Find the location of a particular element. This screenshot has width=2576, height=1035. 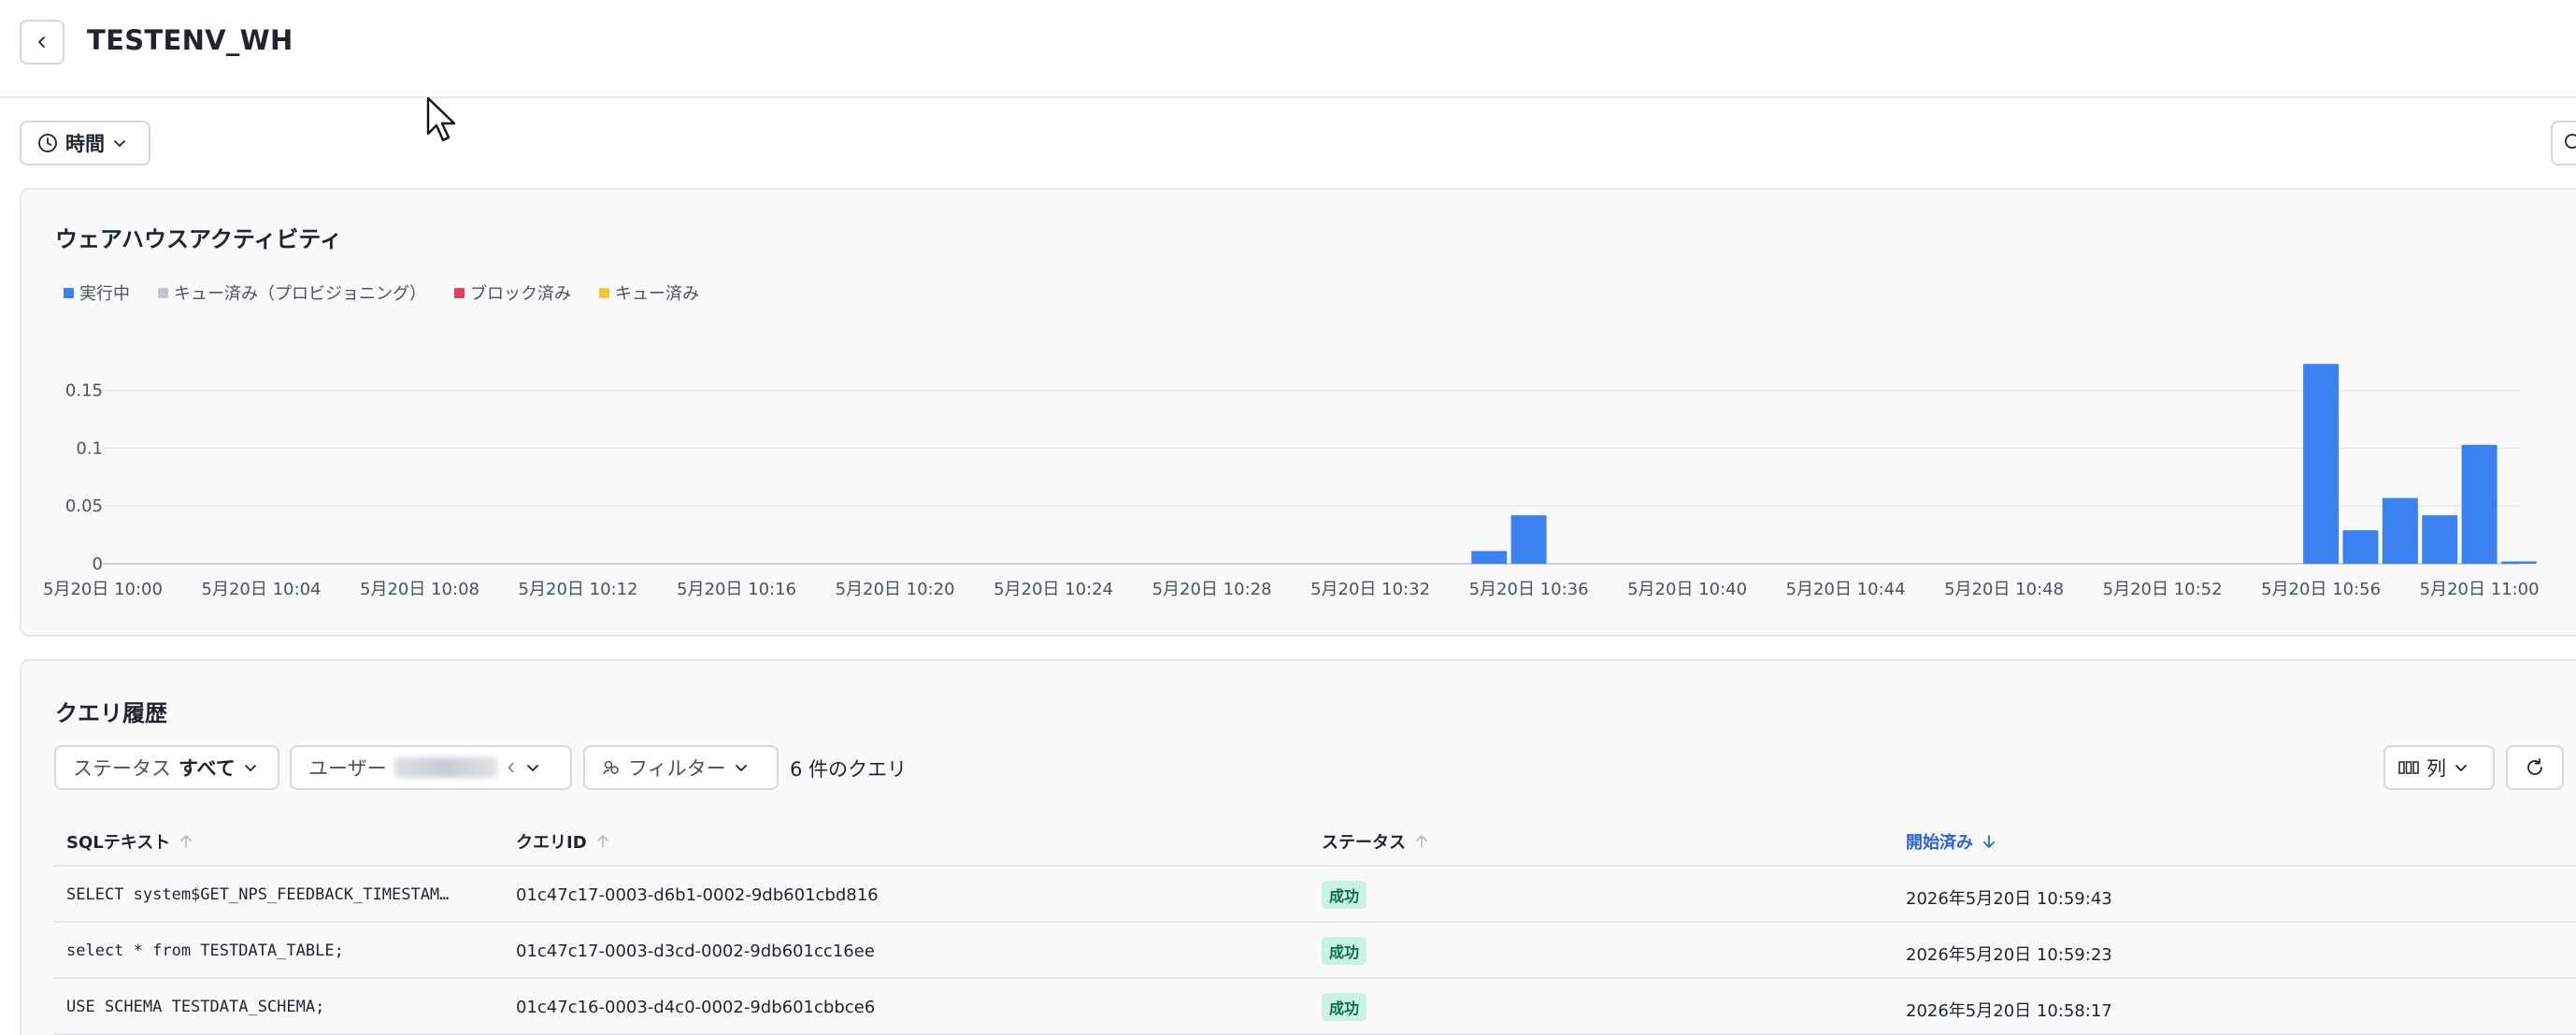

y-tick-label: 0 is located at coordinates (98, 564).